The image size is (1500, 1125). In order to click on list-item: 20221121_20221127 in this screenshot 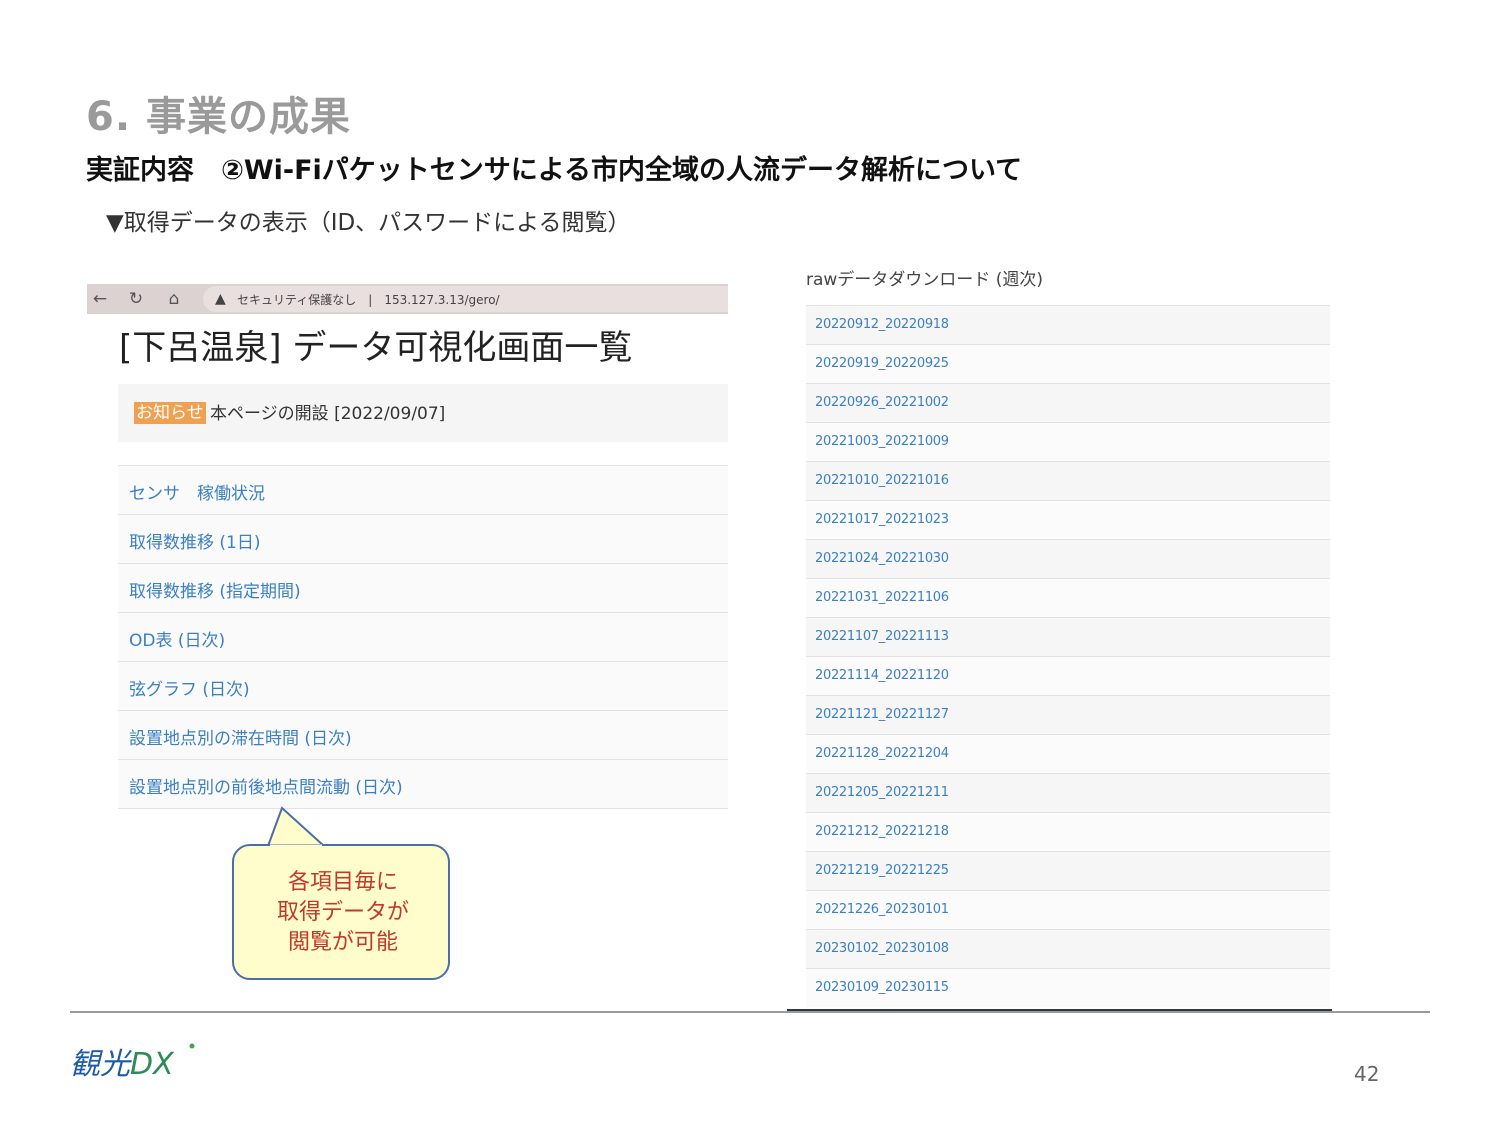, I will do `click(1068, 714)`.